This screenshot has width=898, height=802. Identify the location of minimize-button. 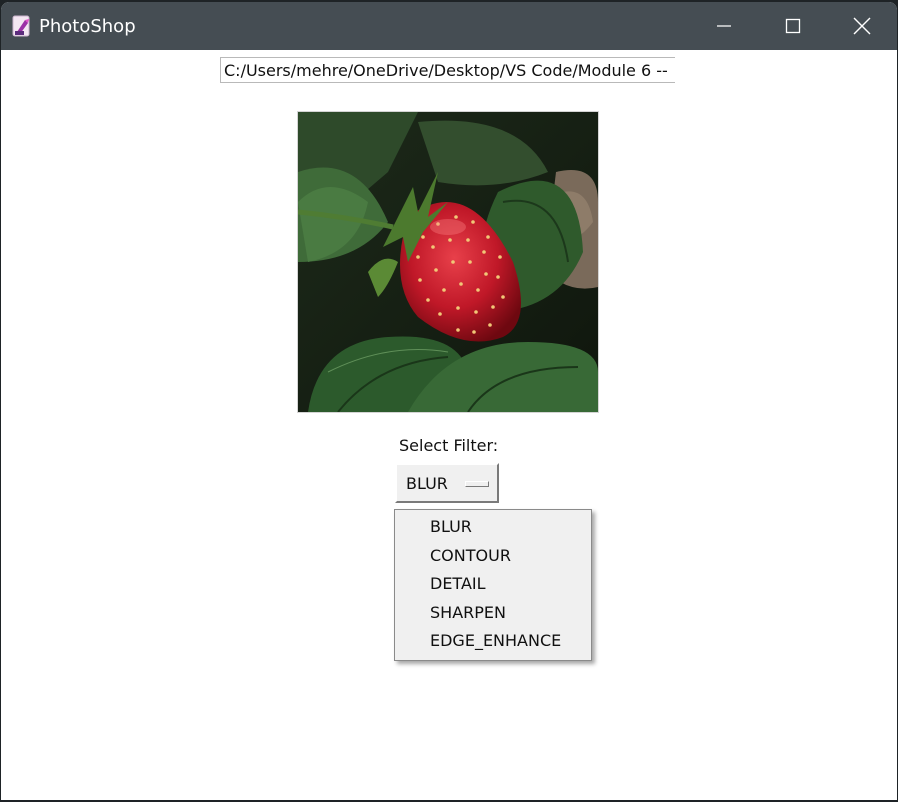
(724, 26).